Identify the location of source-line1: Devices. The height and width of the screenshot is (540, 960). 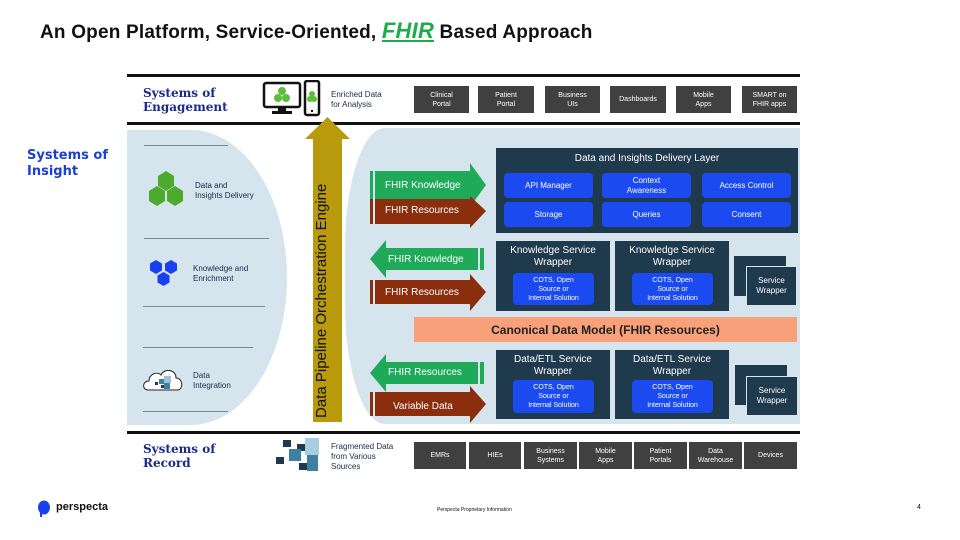
(770, 455).